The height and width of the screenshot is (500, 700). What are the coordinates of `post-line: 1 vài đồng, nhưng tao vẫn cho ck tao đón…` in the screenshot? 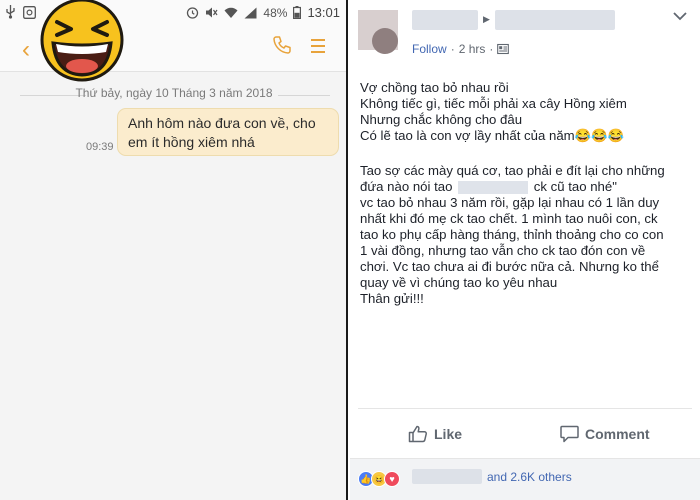 It's located at (503, 250).